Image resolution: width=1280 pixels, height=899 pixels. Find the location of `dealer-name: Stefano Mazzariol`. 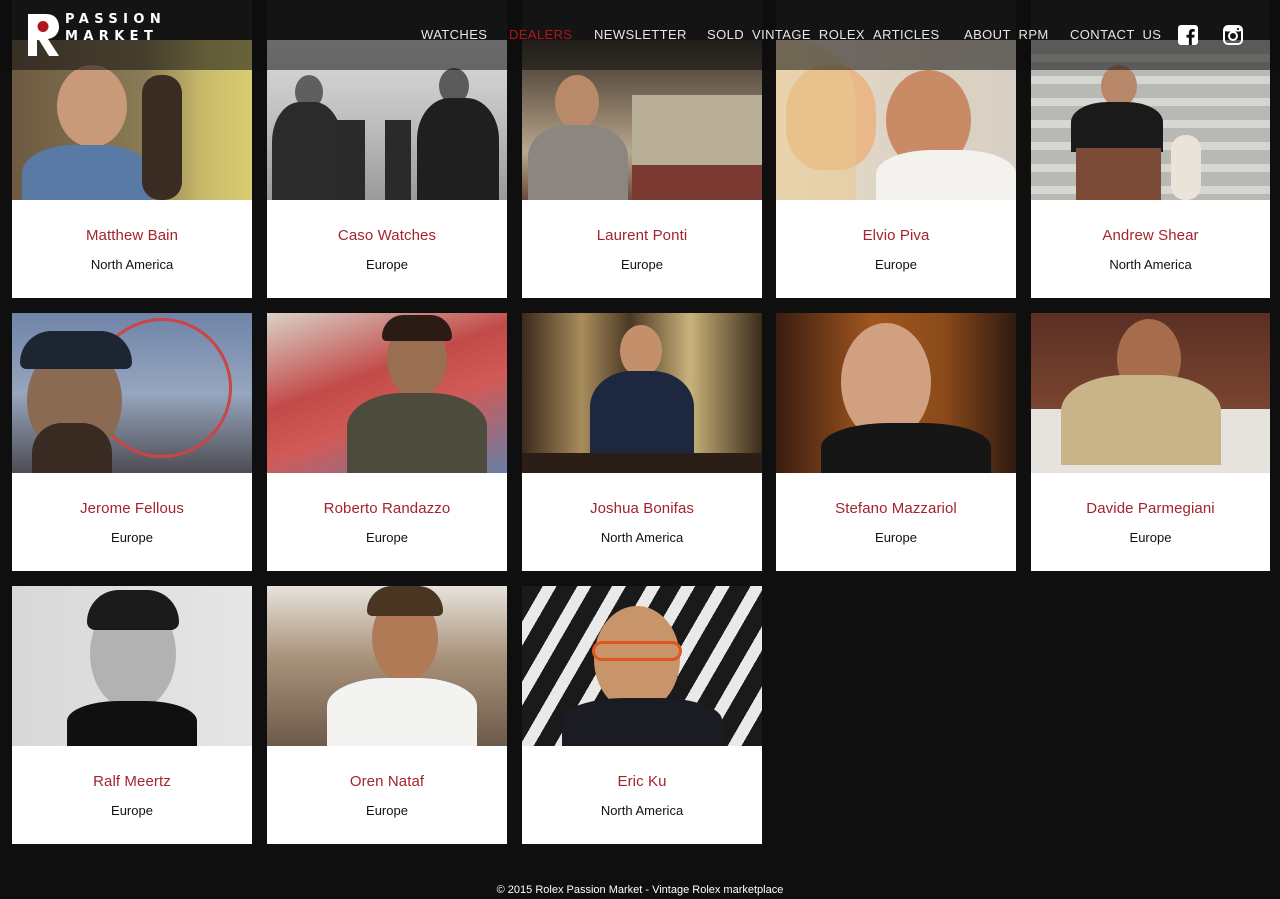

dealer-name: Stefano Mazzariol is located at coordinates (896, 495).